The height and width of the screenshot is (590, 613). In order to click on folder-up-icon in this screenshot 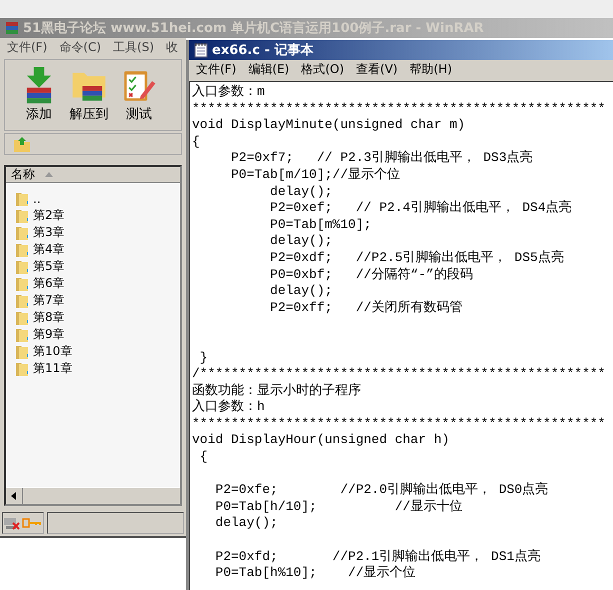, I will do `click(22, 144)`.